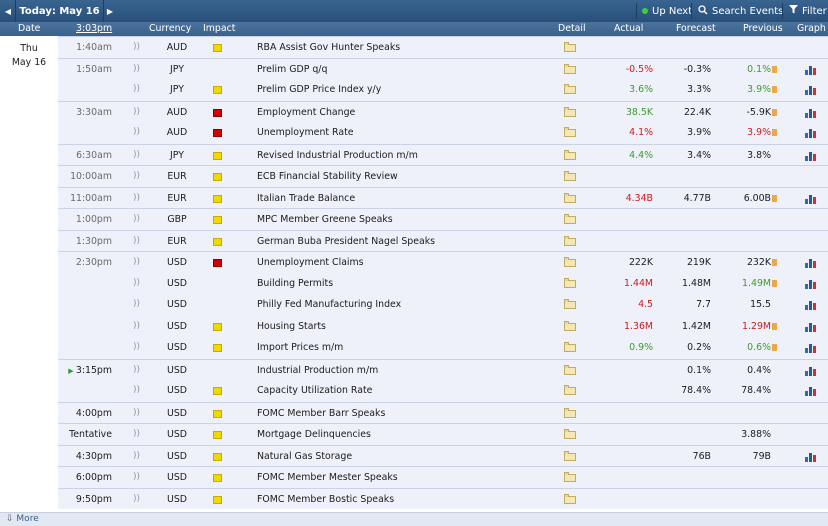 This screenshot has width=828, height=526. I want to click on event-row: )) AUD Unemployment Rate 4.1% 3.9% 3.9%, so click(443, 133).